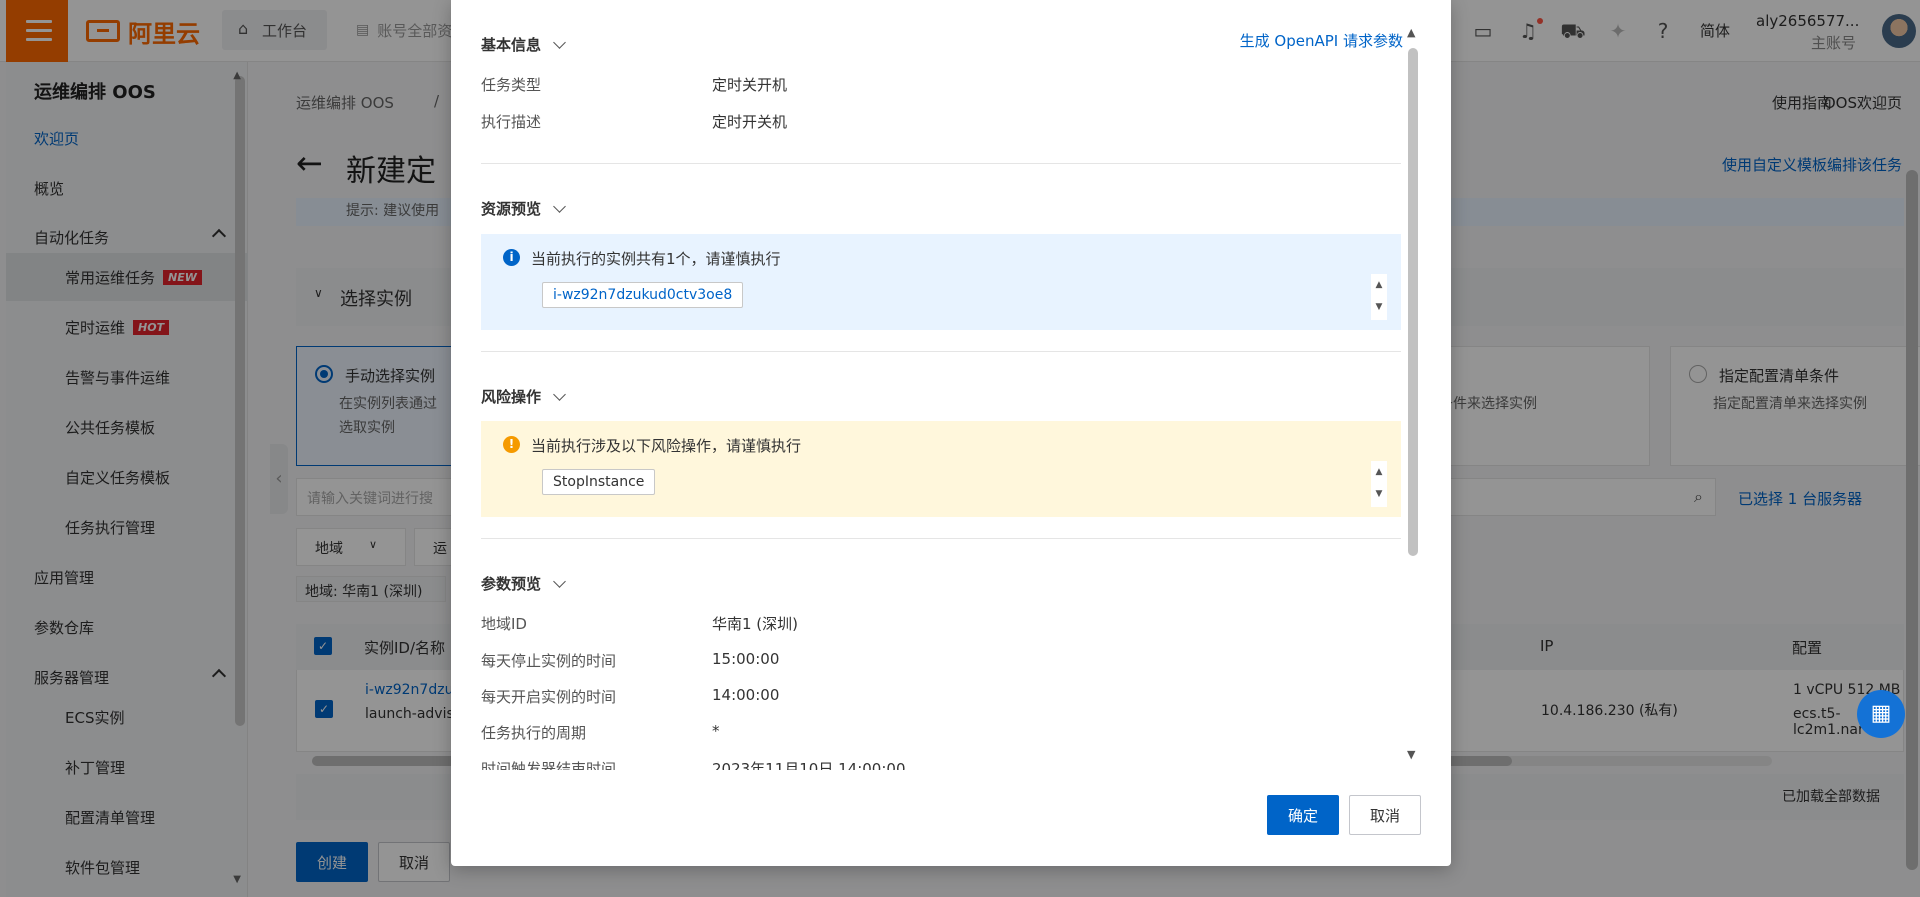 This screenshot has width=1920, height=897. I want to click on param-value: 2023年11月10日 14:00:00, so click(809, 765).